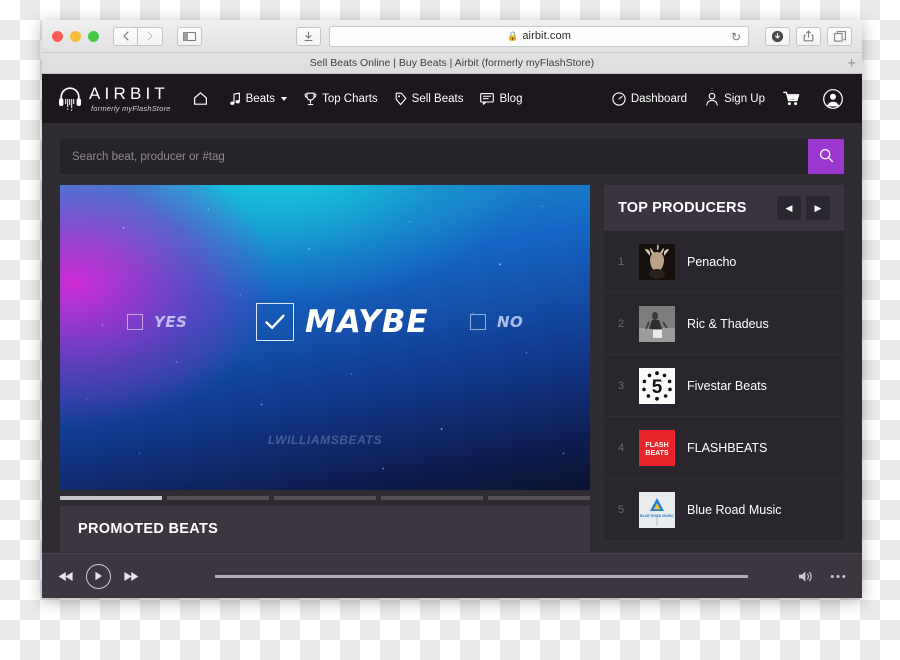 Image resolution: width=900 pixels, height=660 pixels. I want to click on hero-option-no-label: NO, so click(510, 322).